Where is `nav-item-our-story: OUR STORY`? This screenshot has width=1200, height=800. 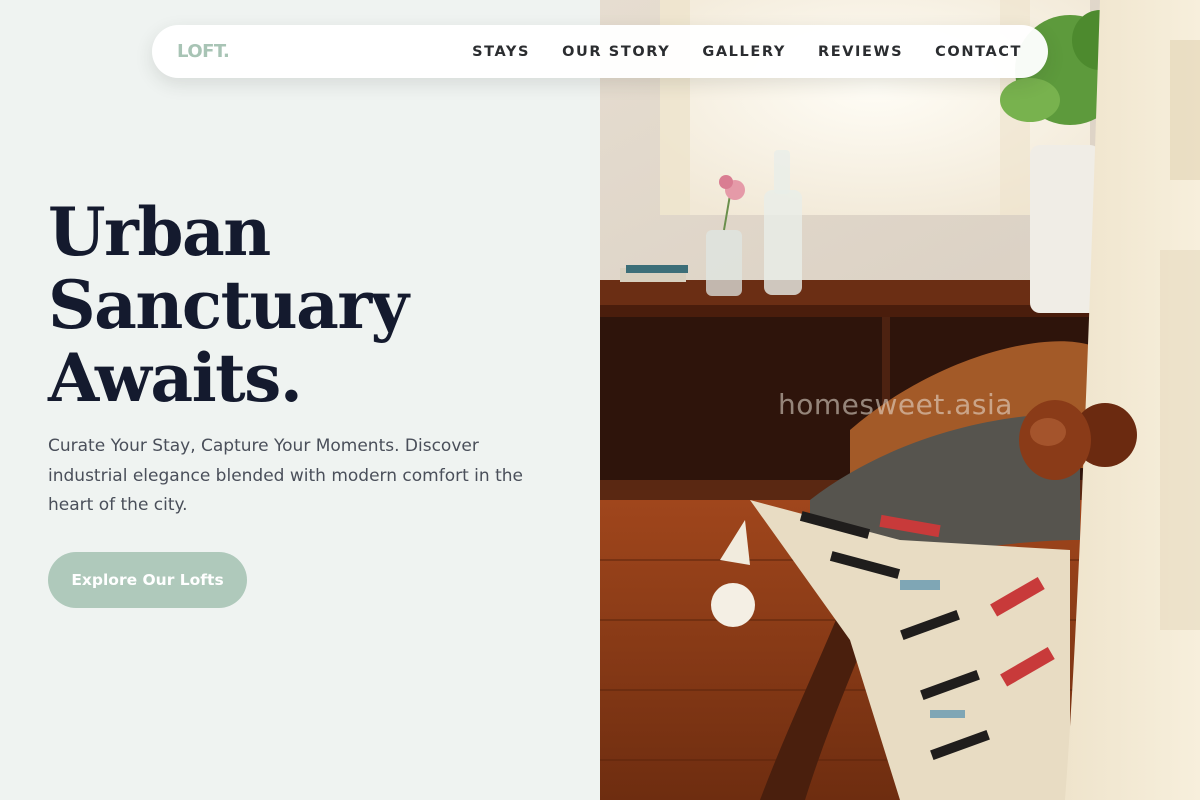 nav-item-our-story: OUR STORY is located at coordinates (616, 52).